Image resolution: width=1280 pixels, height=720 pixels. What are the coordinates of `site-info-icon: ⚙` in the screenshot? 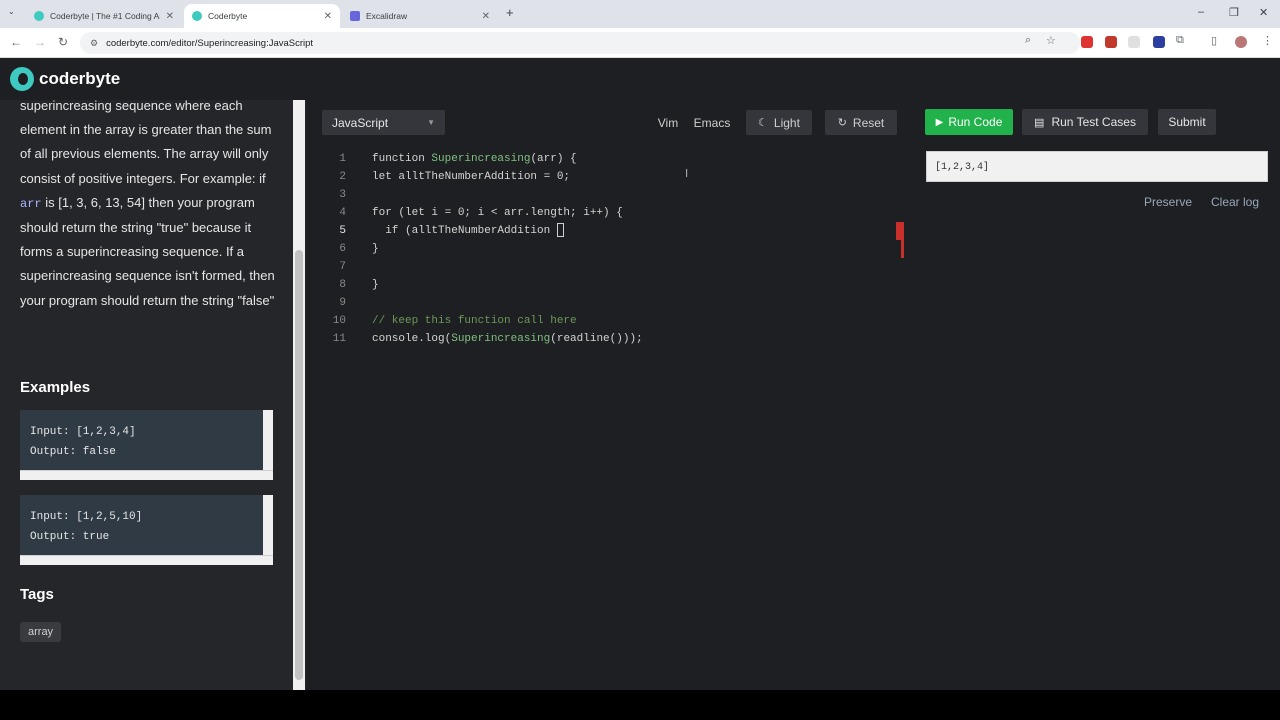 It's located at (94, 43).